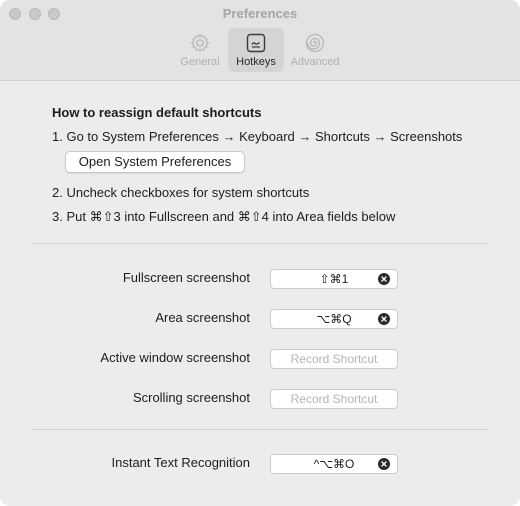  I want to click on open-system-preferences-button: Open System Preferences, so click(155, 162).